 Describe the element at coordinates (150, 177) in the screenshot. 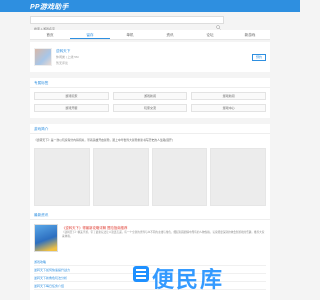

I see `screenshot-strip` at that location.